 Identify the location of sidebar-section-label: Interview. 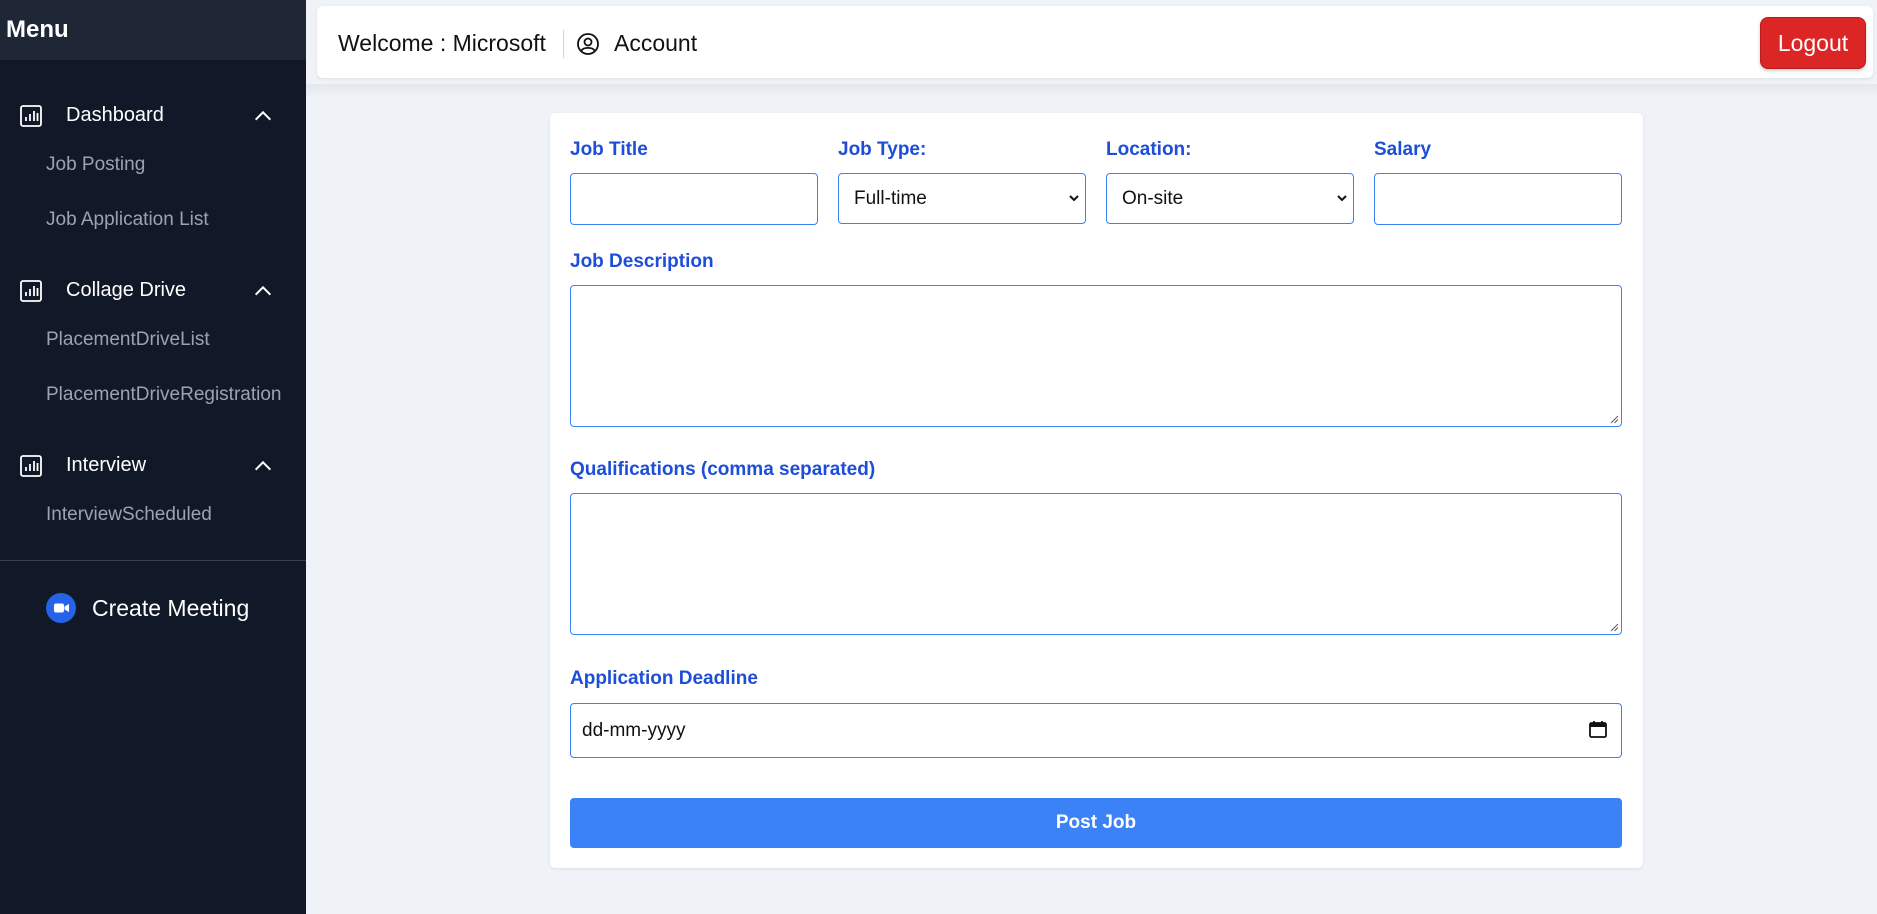
(106, 464).